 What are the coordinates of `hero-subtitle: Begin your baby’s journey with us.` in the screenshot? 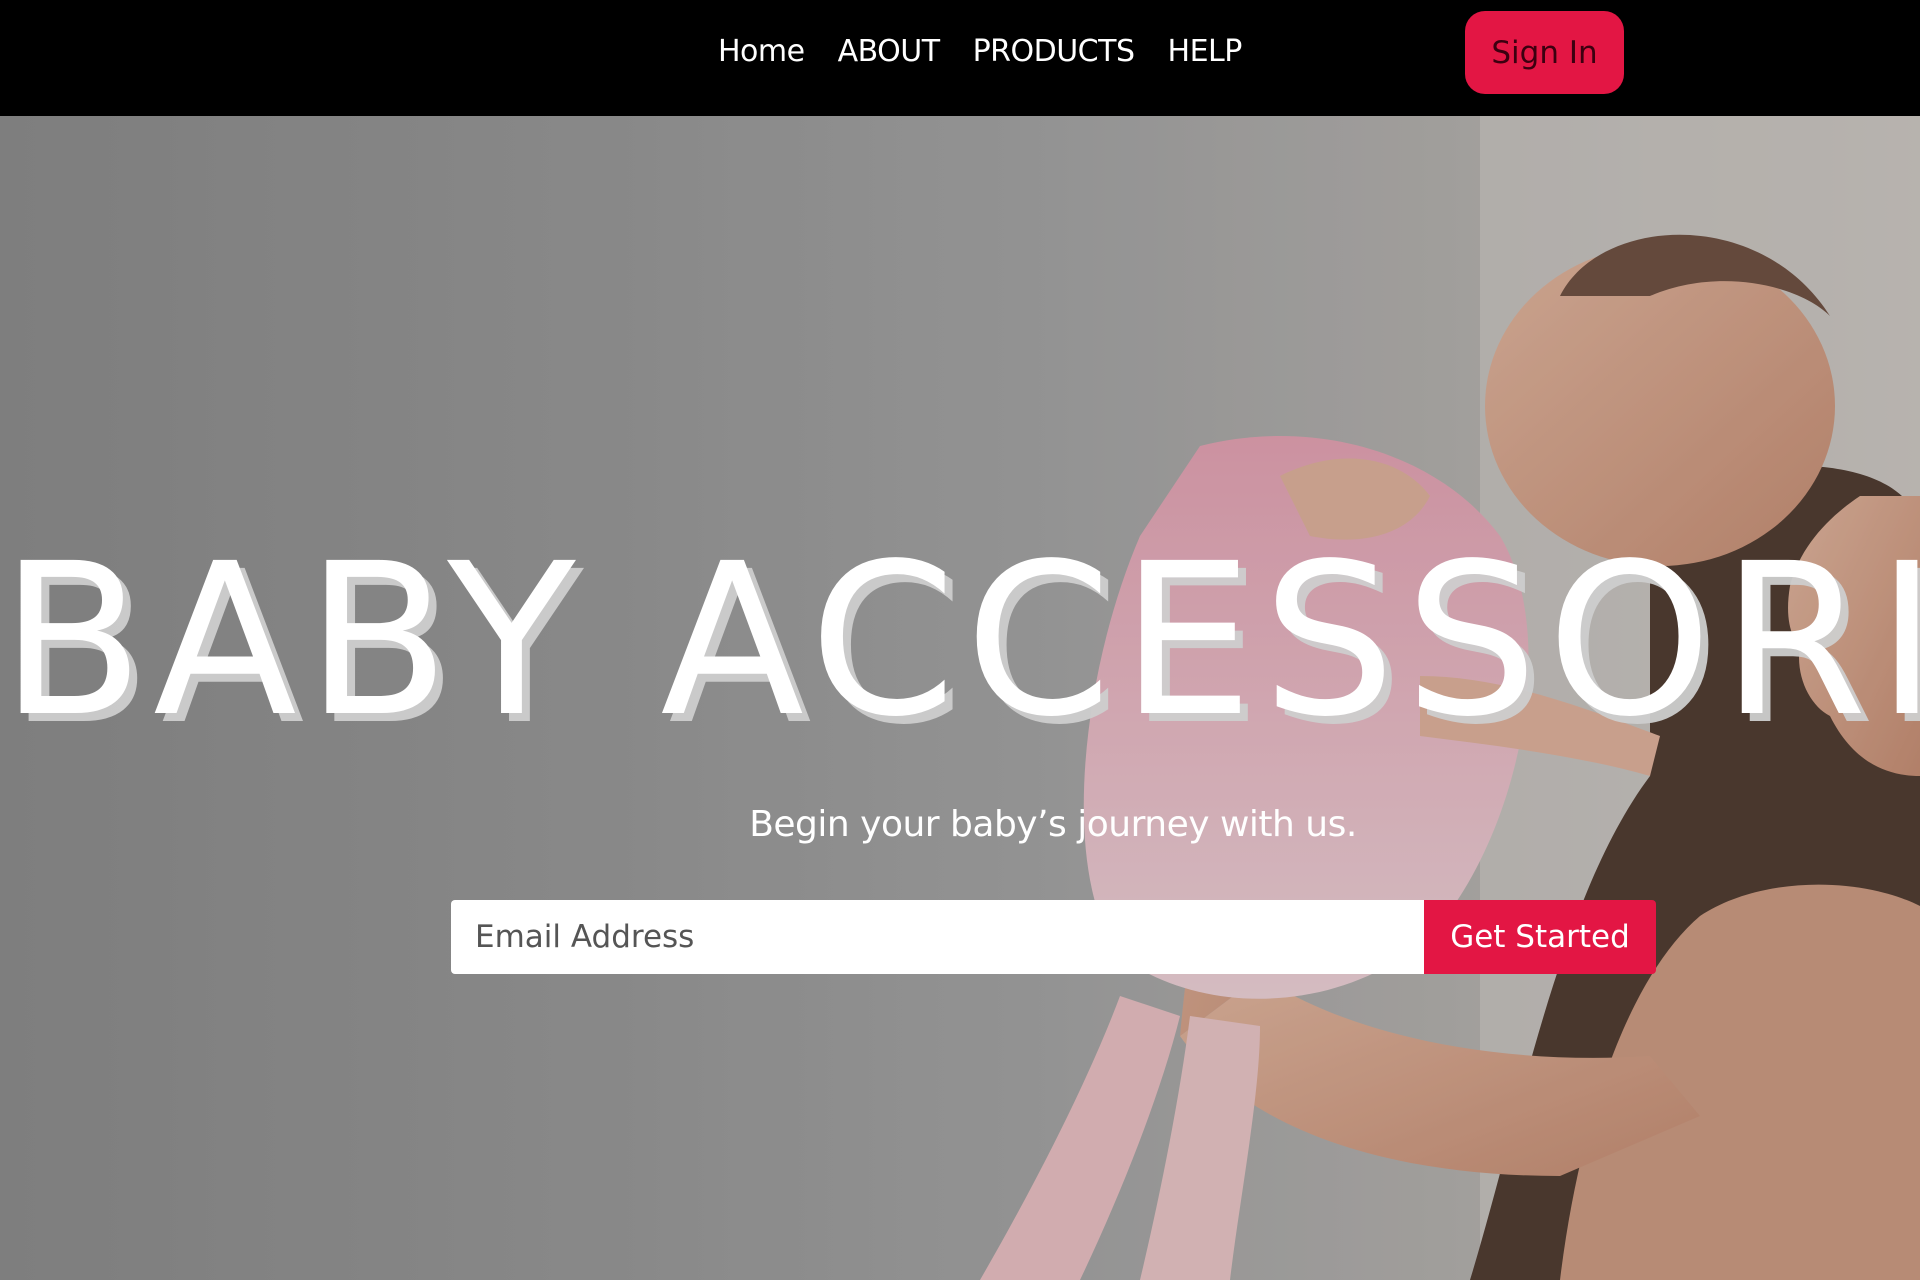 It's located at (1053, 824).